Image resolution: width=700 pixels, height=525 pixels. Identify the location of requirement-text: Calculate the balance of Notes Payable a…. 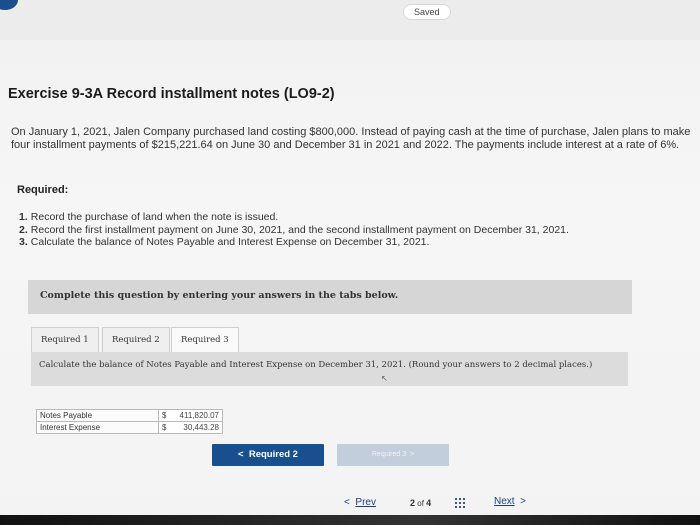
(230, 242).